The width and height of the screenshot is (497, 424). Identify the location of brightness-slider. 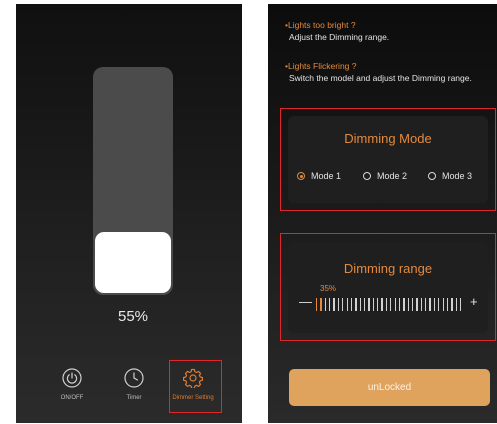
(133, 181).